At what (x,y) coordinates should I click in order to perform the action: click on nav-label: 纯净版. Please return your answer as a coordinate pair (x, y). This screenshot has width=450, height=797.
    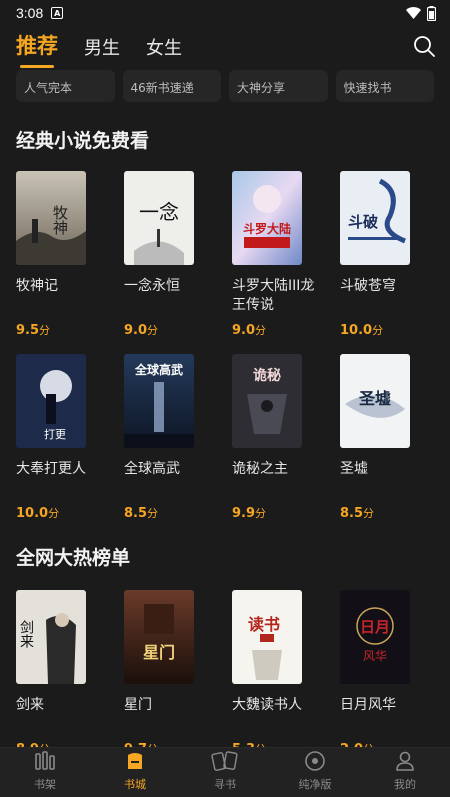
    Looking at the image, I should click on (315, 784).